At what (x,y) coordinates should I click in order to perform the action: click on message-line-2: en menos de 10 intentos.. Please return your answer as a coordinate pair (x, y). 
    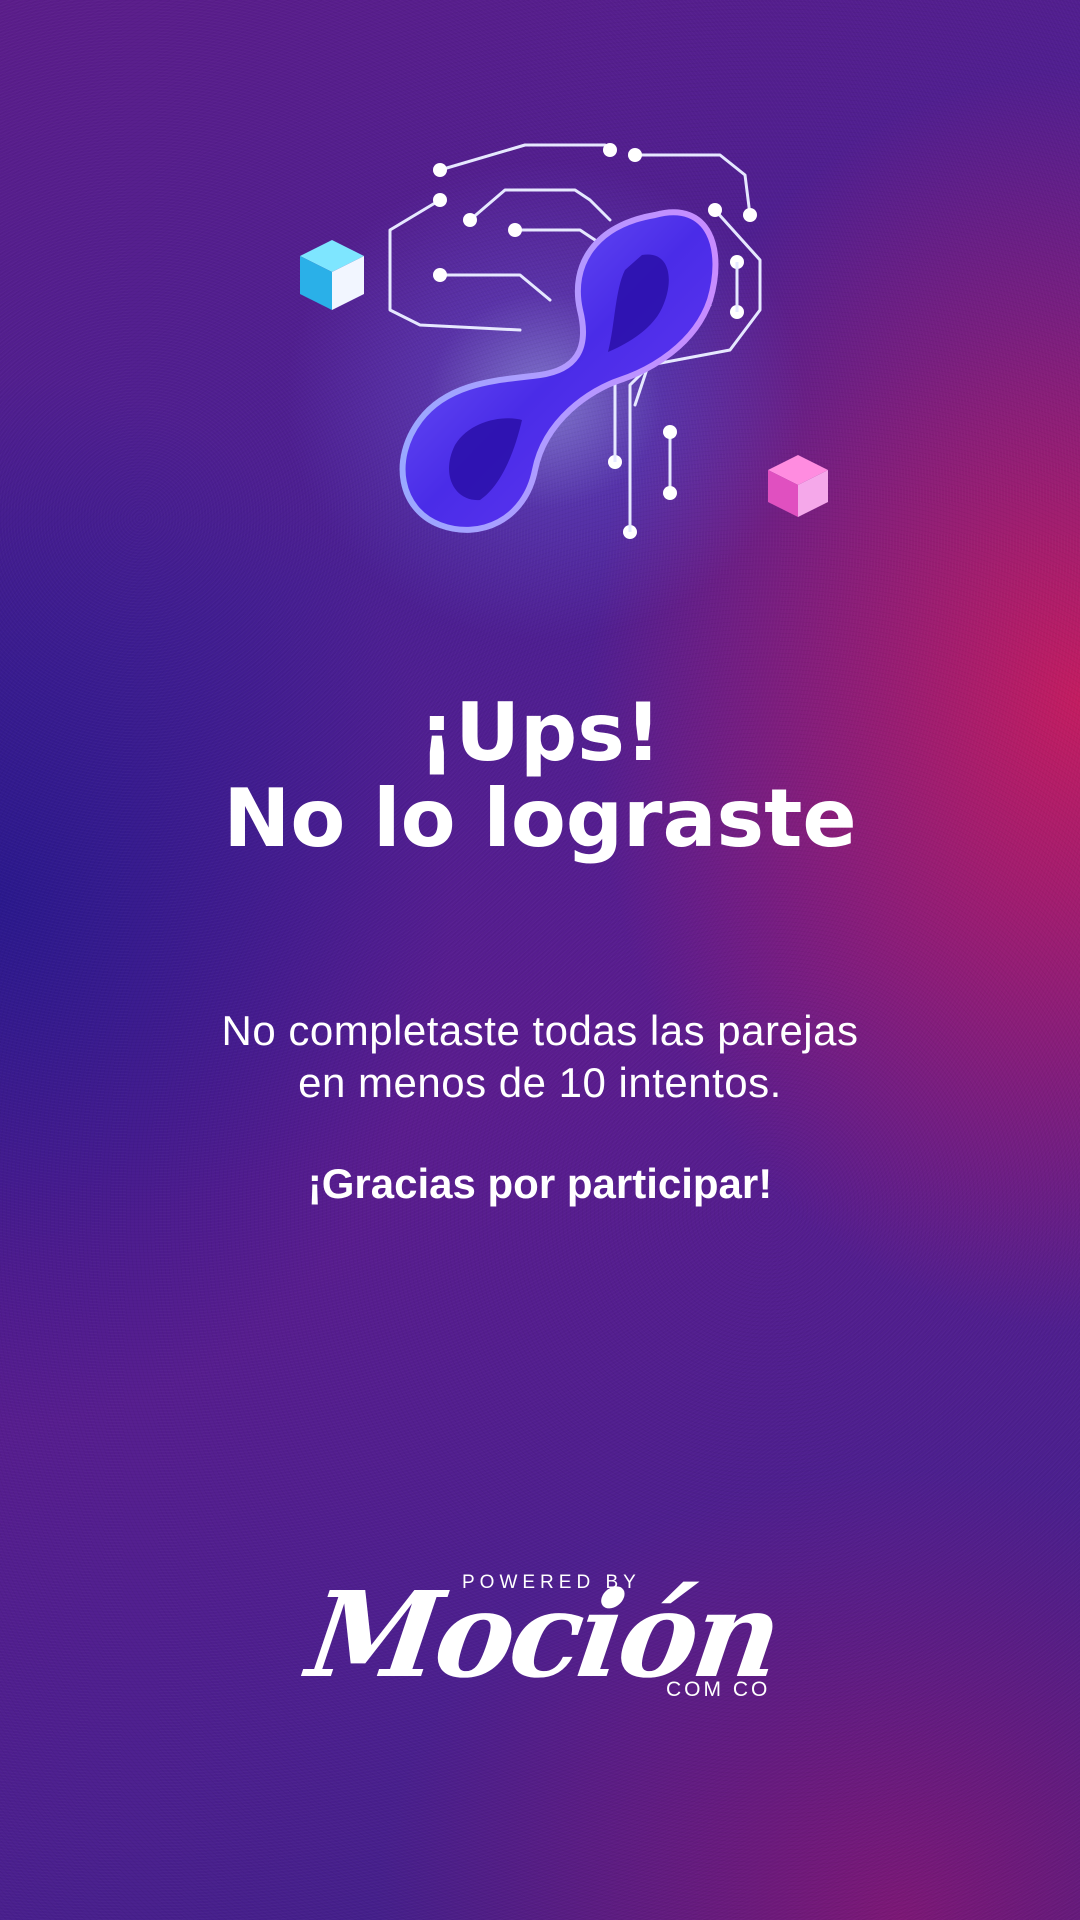
    Looking at the image, I should click on (540, 1082).